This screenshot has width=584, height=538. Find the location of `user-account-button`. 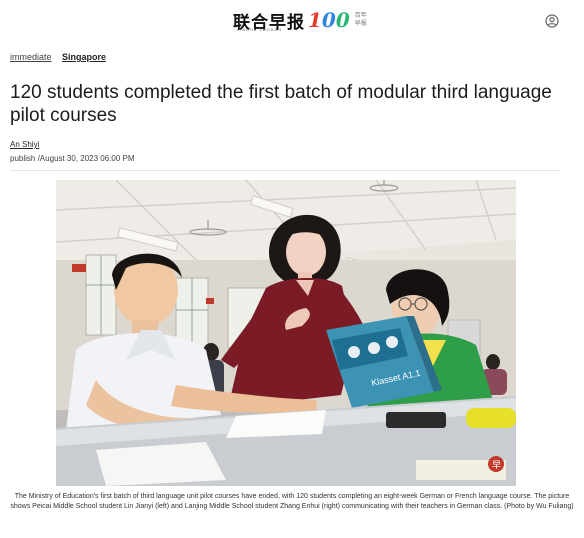

user-account-button is located at coordinates (552, 21).